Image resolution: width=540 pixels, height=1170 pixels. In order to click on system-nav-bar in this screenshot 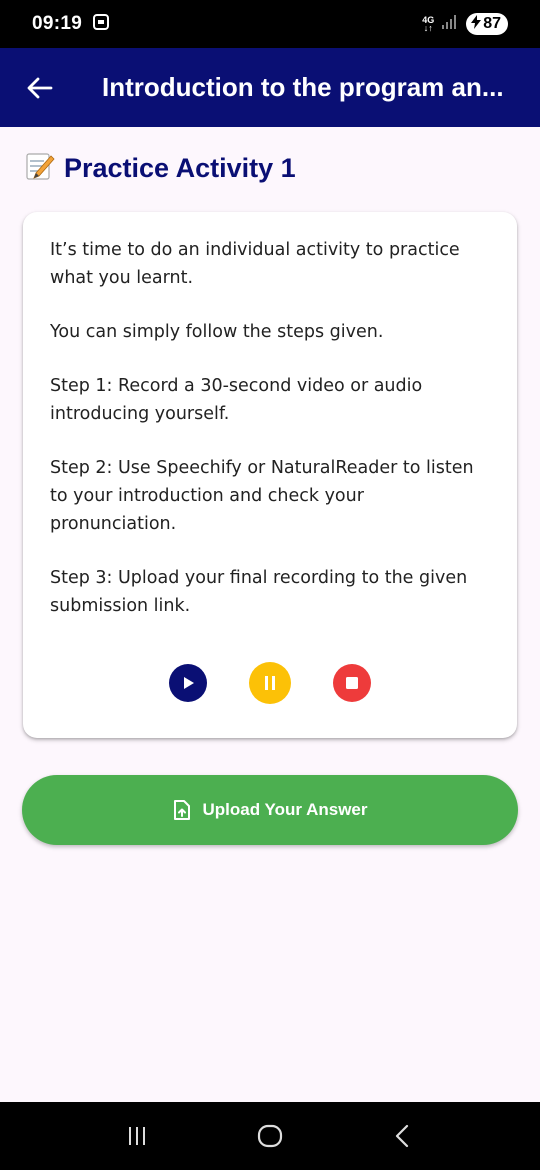, I will do `click(270, 1136)`.